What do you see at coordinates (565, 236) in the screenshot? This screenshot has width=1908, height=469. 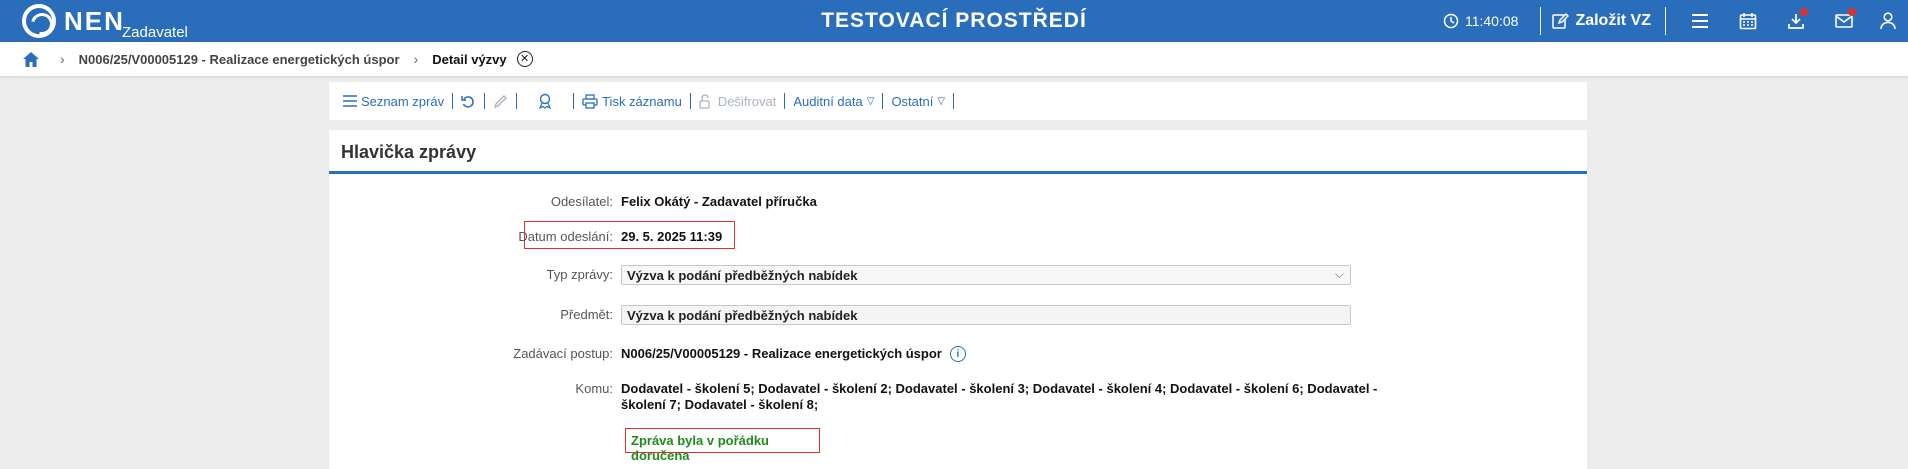 I see `sent-date-label: Datum odeslání:` at bounding box center [565, 236].